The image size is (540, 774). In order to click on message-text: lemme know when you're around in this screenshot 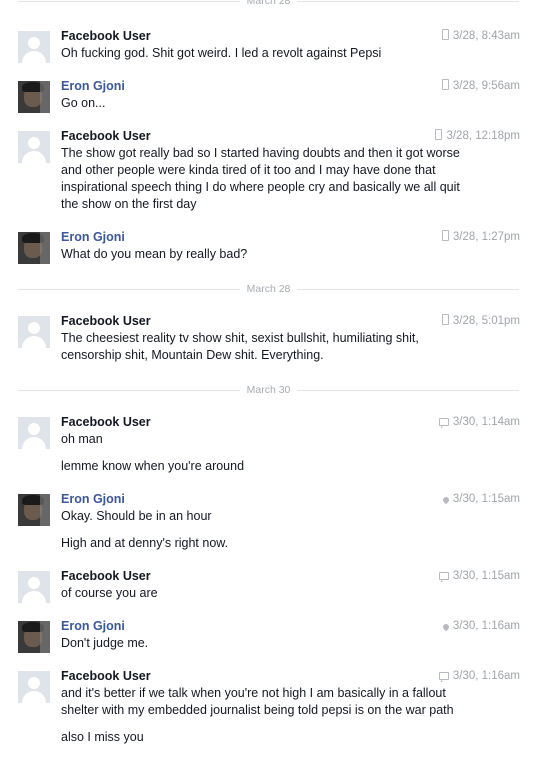, I will do `click(153, 466)`.